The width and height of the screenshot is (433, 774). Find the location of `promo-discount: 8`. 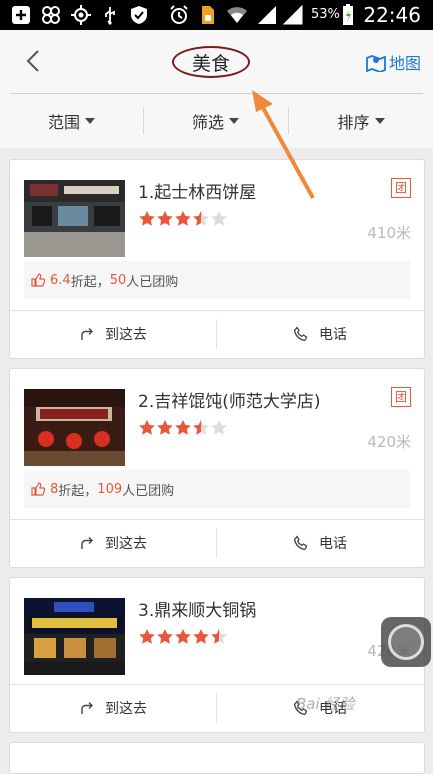

promo-discount: 8 is located at coordinates (54, 489).